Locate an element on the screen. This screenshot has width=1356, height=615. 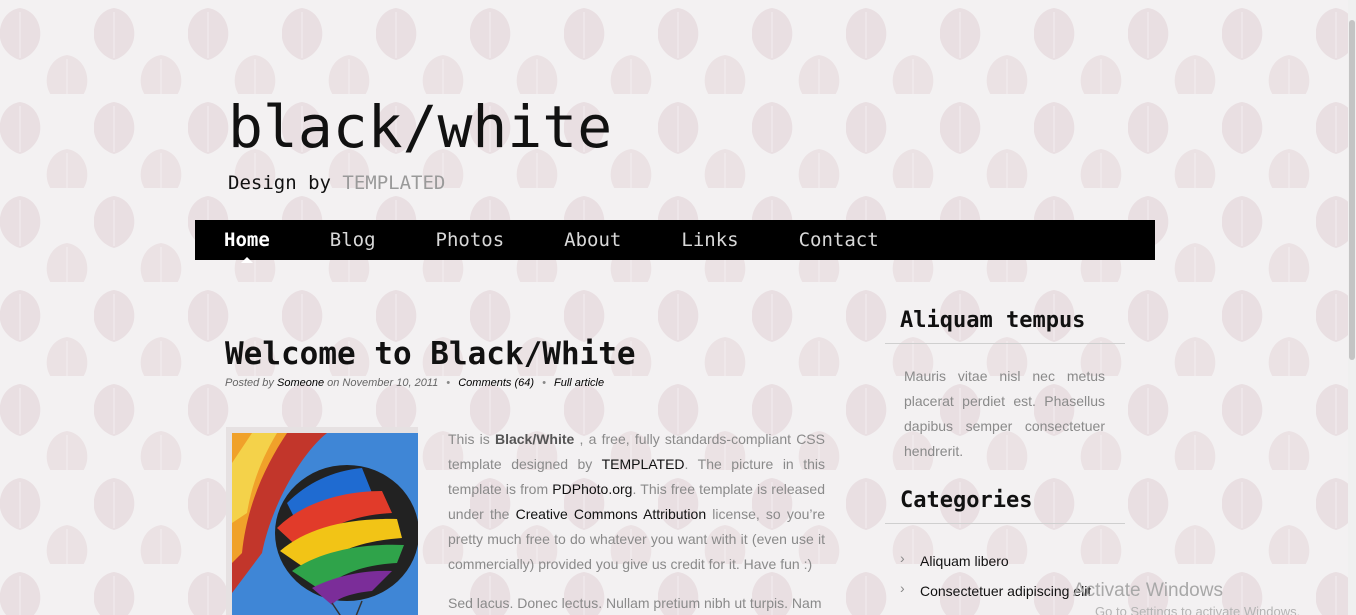
license-link: Creative Commons Attribution is located at coordinates (611, 514).